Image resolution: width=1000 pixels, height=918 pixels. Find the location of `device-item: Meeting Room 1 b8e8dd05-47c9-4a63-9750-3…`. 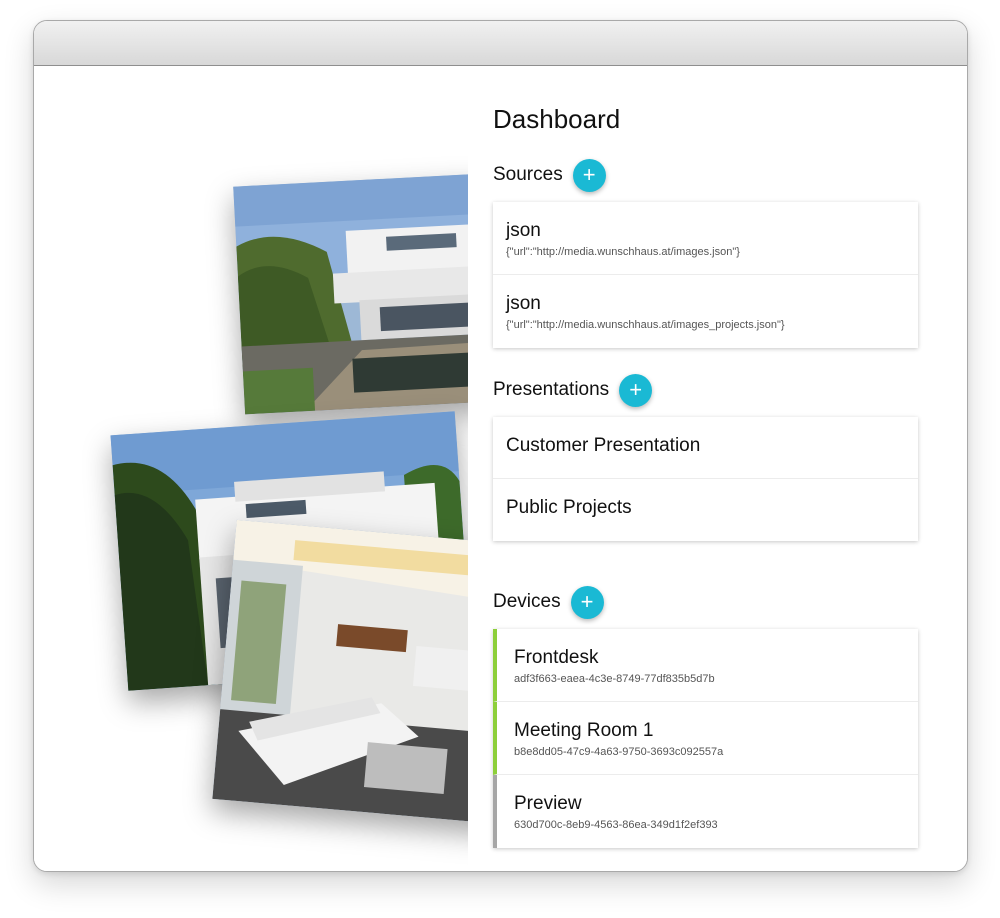

device-item: Meeting Room 1 b8e8dd05-47c9-4a63-9750-3… is located at coordinates (705, 738).